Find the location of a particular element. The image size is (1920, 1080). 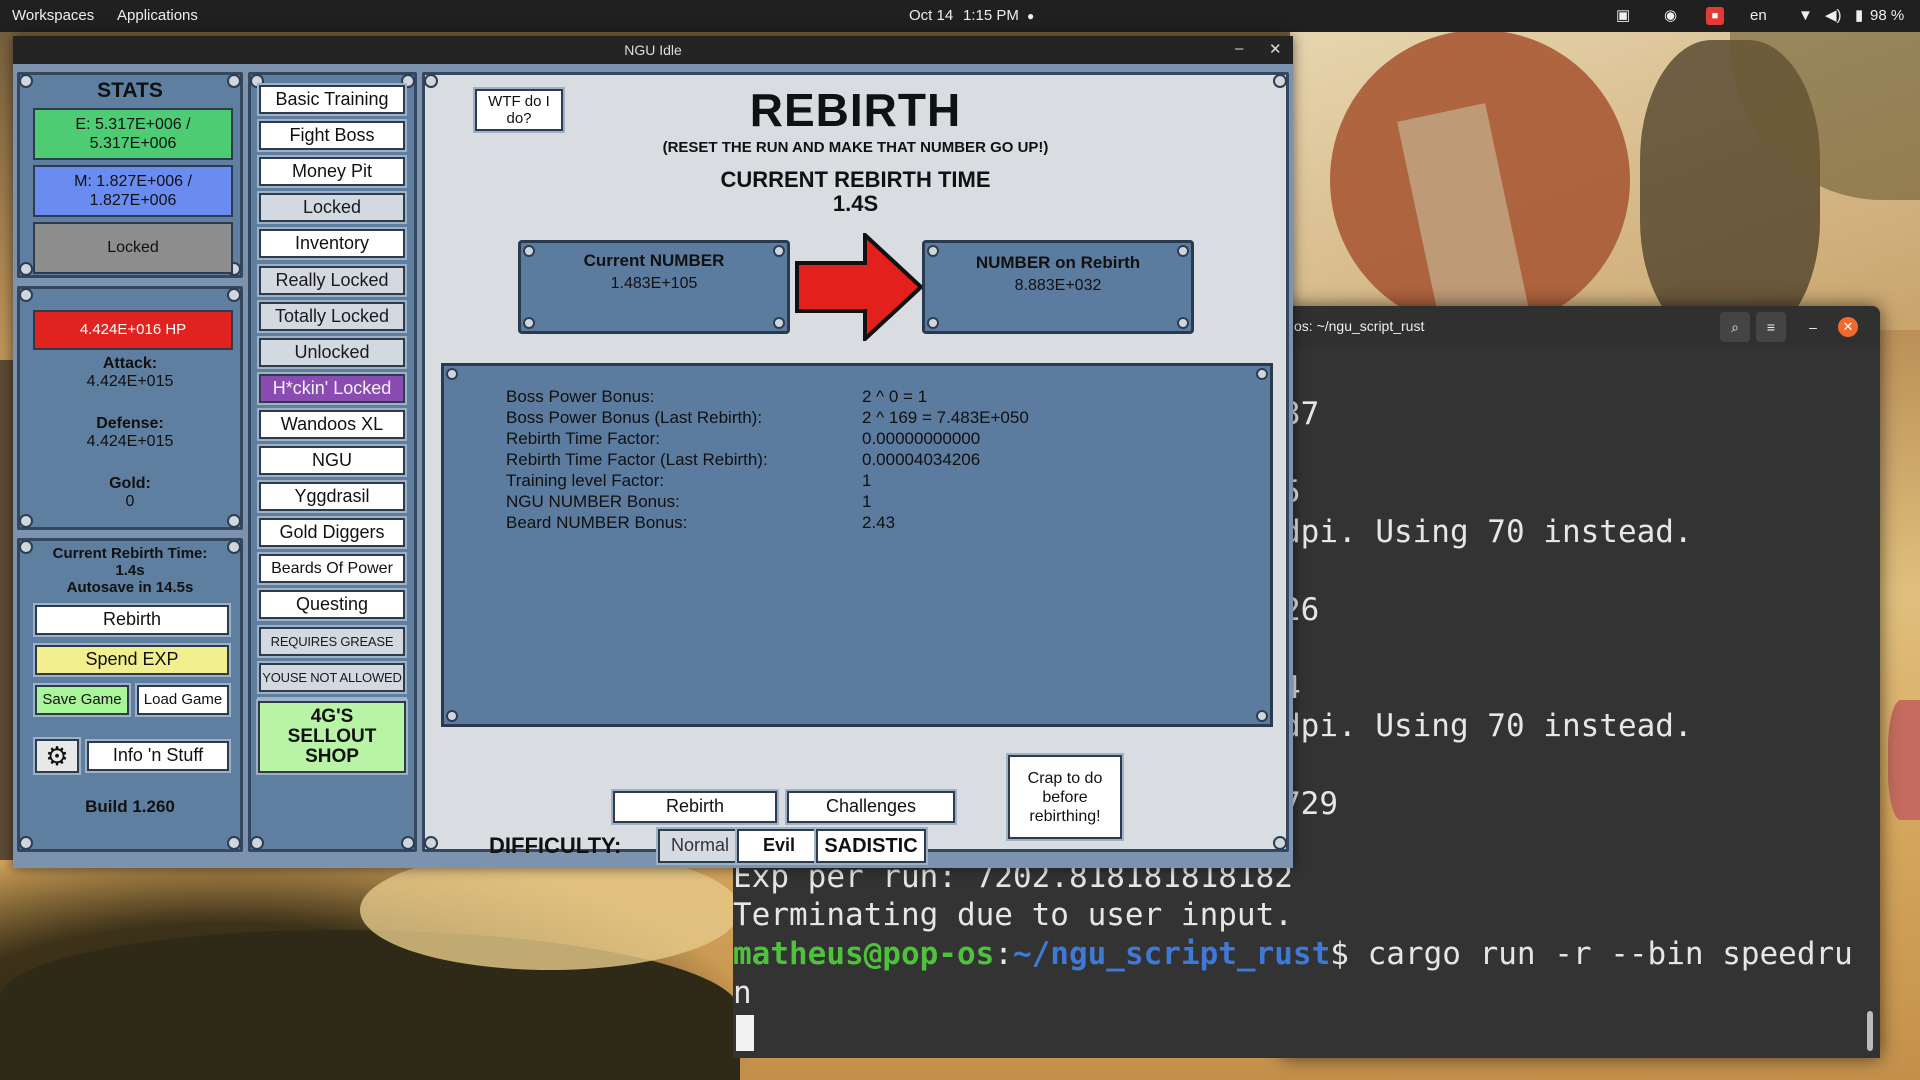

menu-item-wandoos-xl: Wandoos XL is located at coordinates (332, 424).